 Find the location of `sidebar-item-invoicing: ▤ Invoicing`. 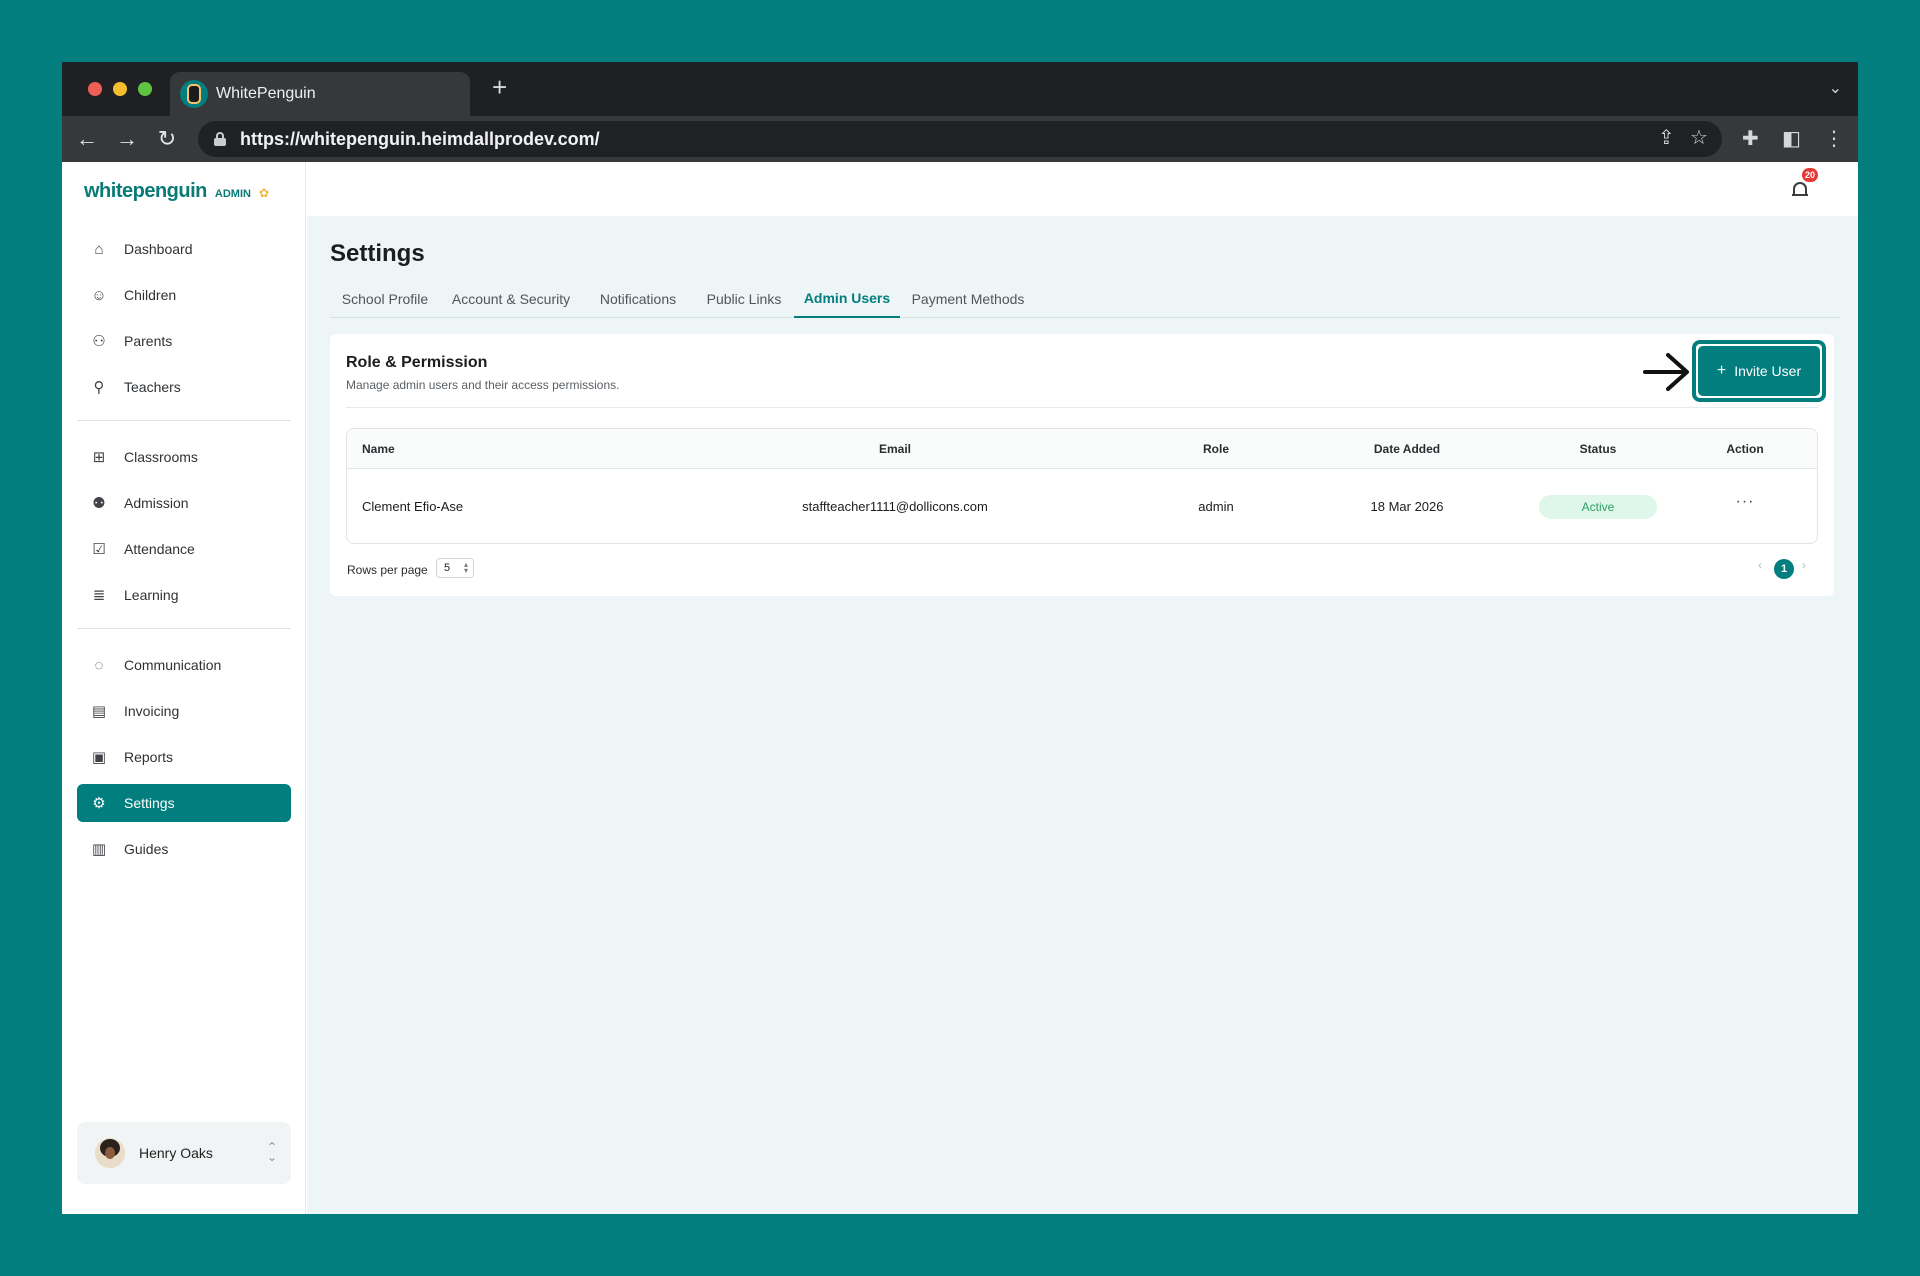

sidebar-item-invoicing: ▤ Invoicing is located at coordinates (184, 711).